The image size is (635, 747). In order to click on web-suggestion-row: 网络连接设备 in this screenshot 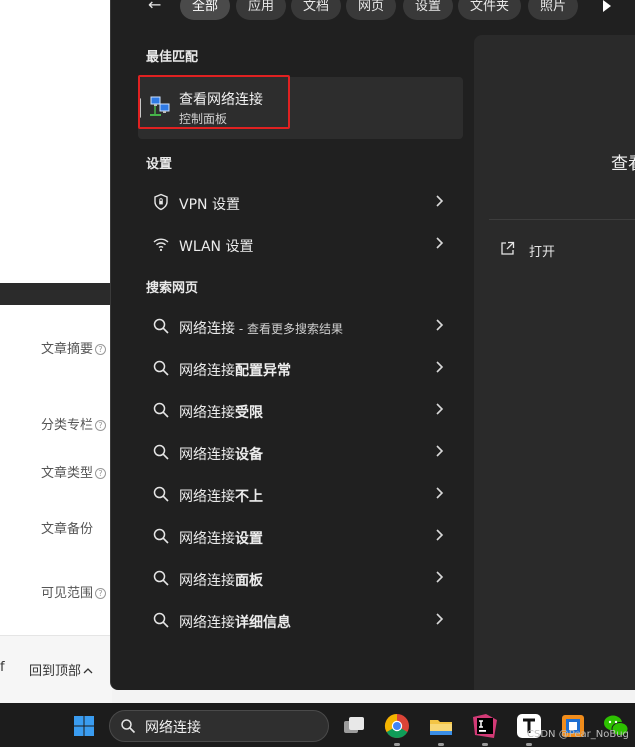, I will do `click(300, 452)`.